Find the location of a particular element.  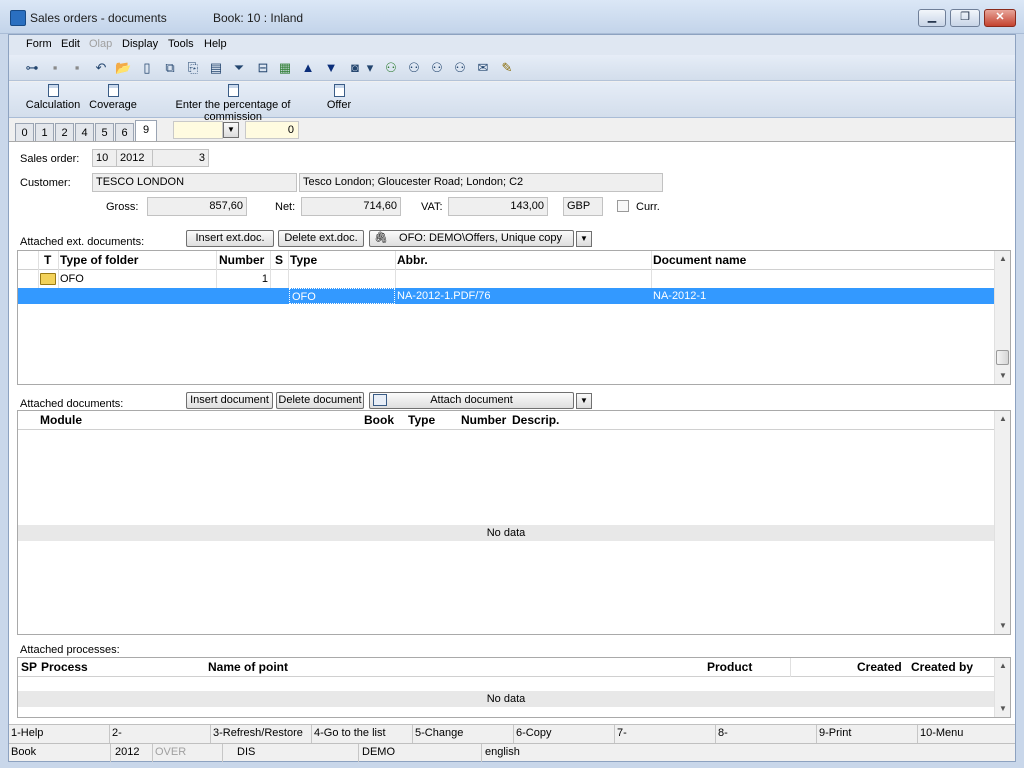

binoculars-prev-icon: ⚇ is located at coordinates (460, 68).